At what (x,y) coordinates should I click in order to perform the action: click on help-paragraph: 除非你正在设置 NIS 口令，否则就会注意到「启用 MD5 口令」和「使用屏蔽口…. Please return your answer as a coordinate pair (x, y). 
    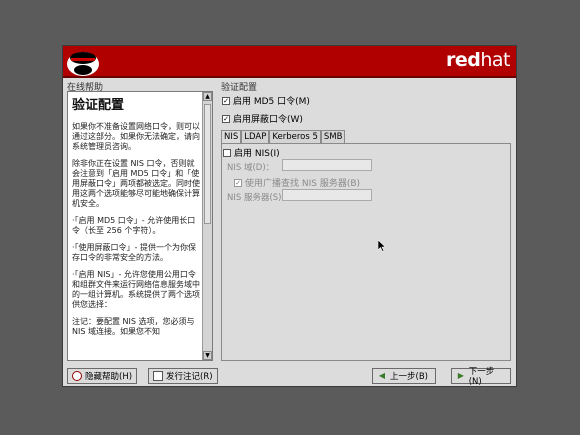
    Looking at the image, I should click on (136, 183).